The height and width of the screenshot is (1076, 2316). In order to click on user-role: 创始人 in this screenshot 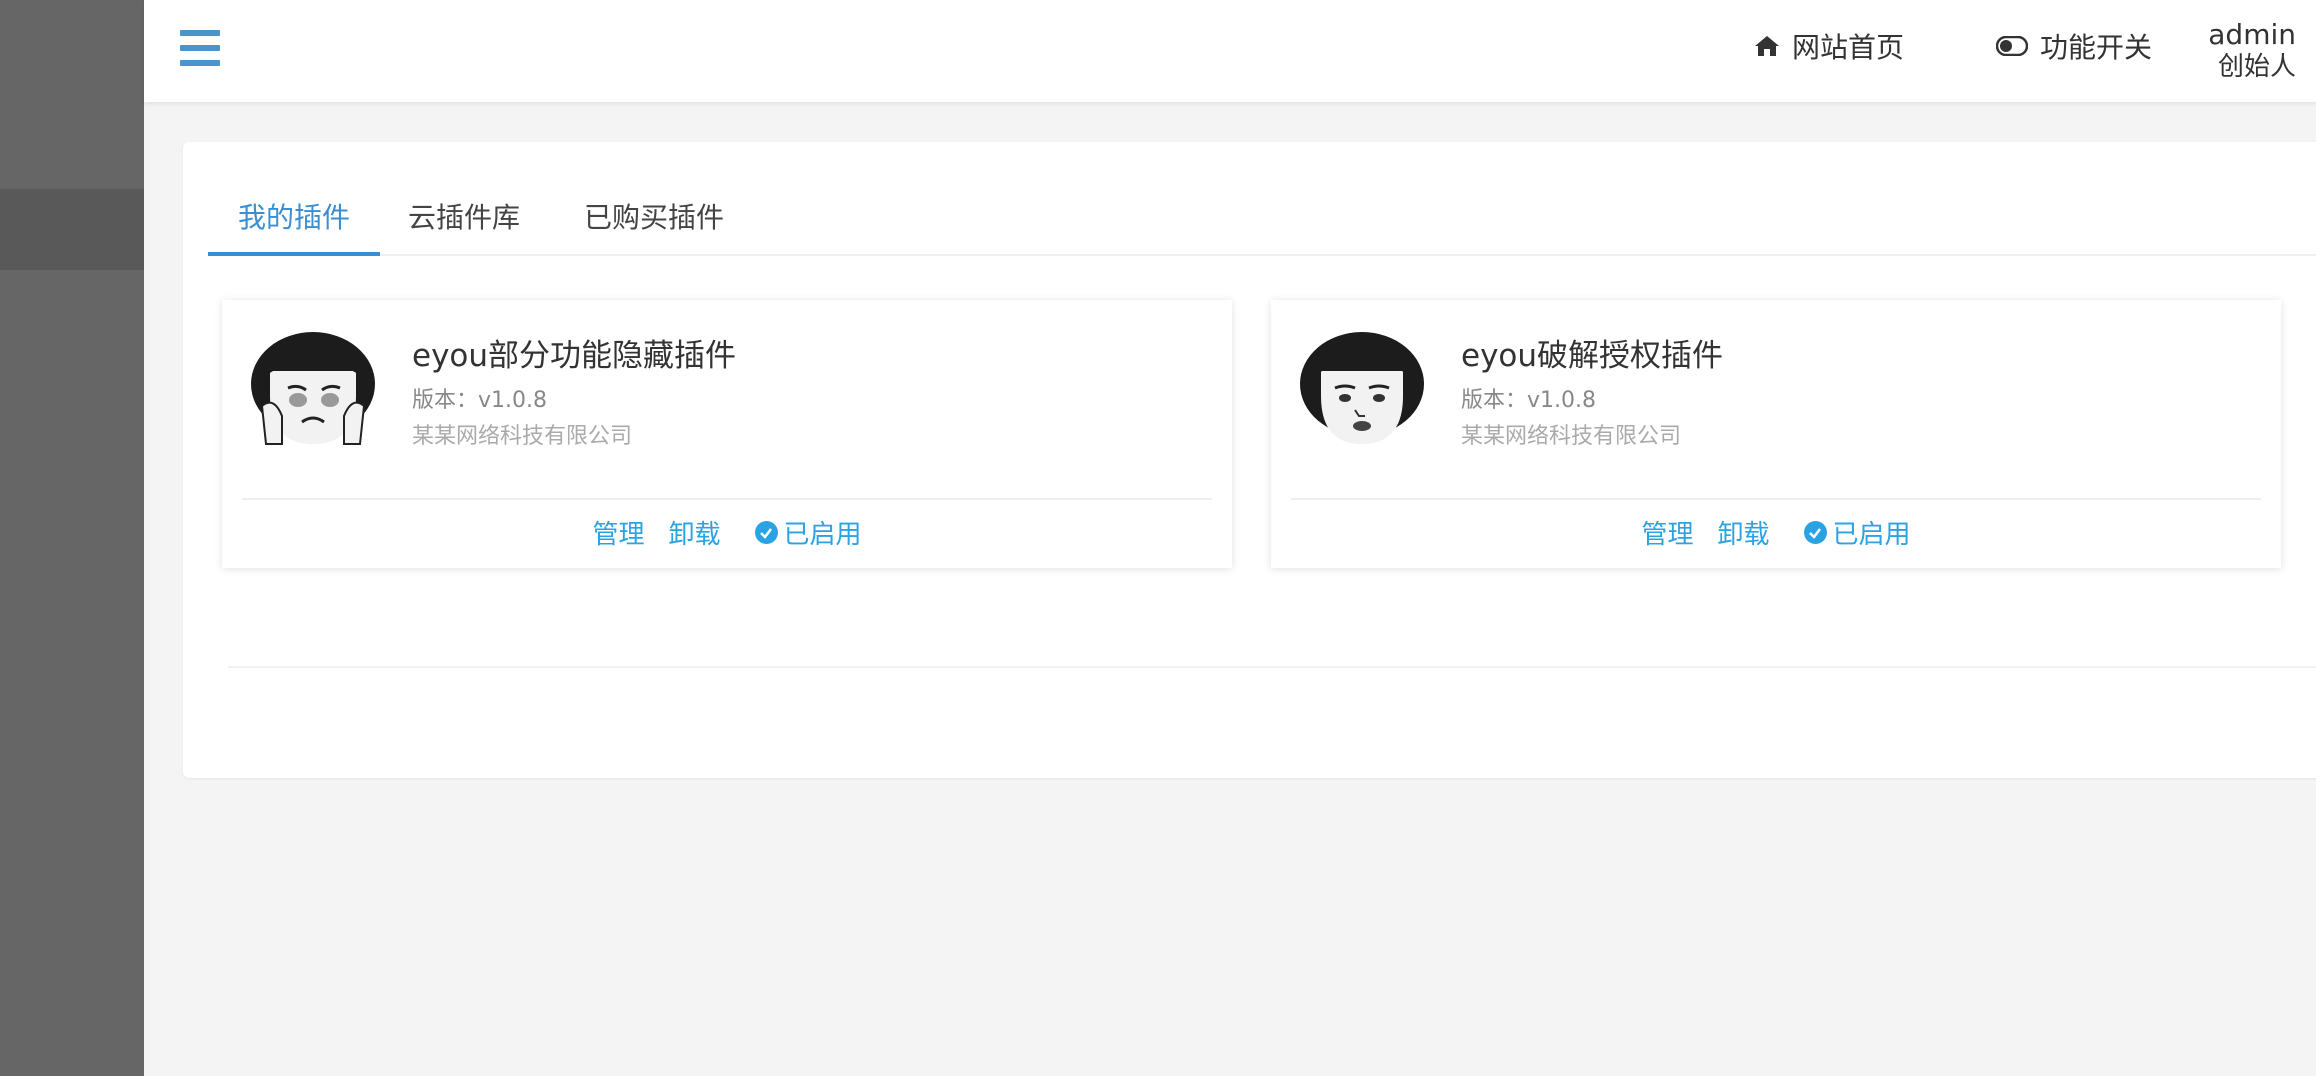, I will do `click(2256, 67)`.